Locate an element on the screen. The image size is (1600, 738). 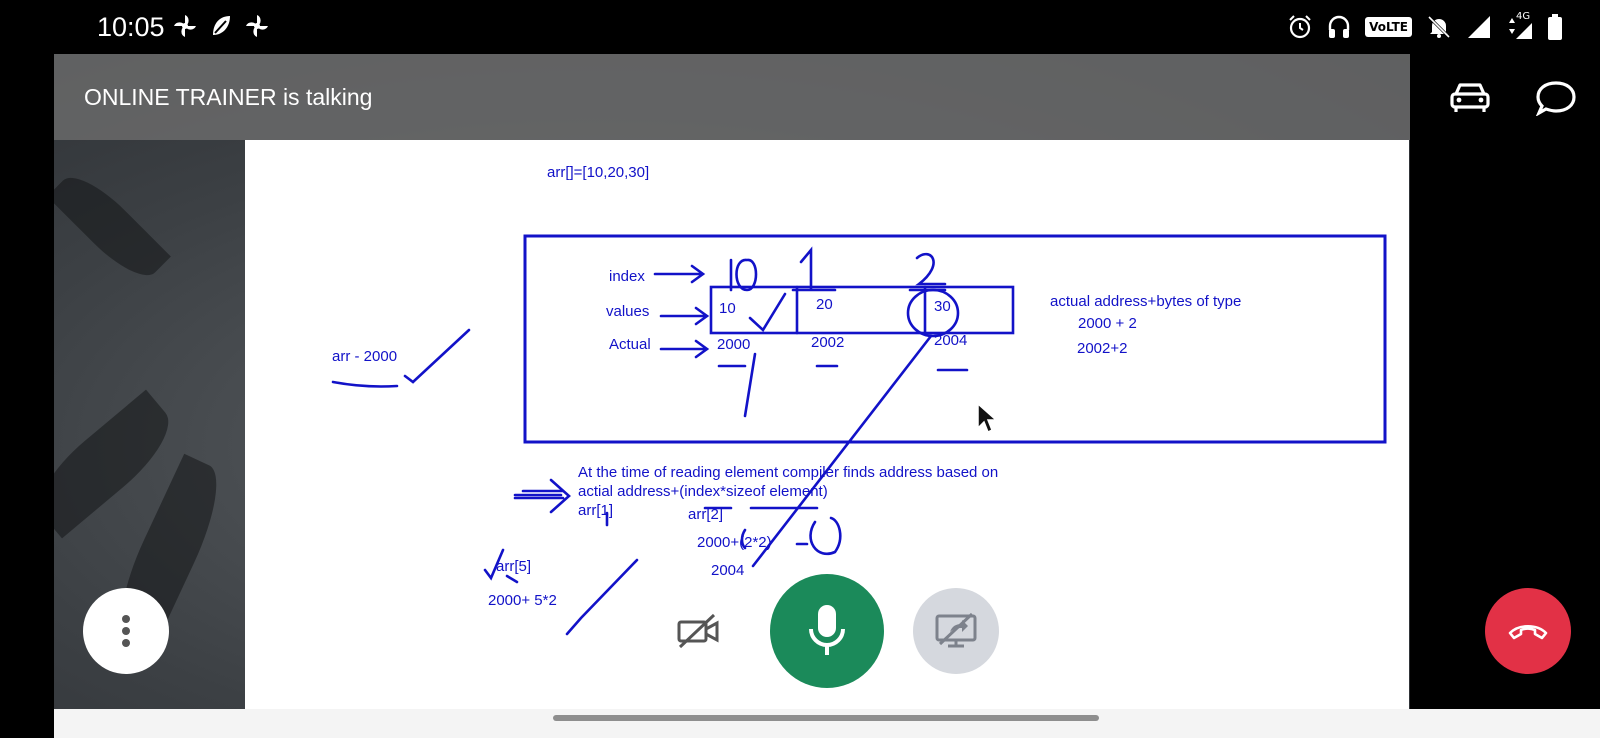
address-2002: 2002 is located at coordinates (828, 342).